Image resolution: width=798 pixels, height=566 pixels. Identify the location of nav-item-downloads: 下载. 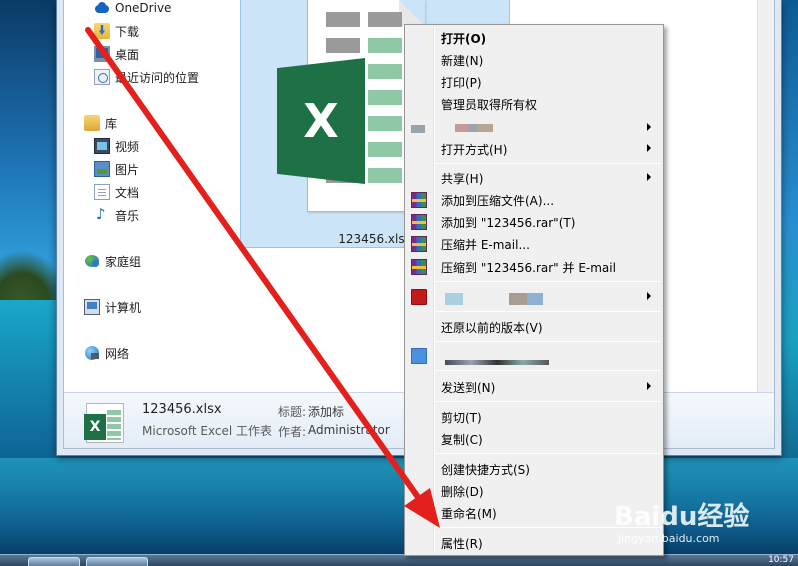
(116, 31).